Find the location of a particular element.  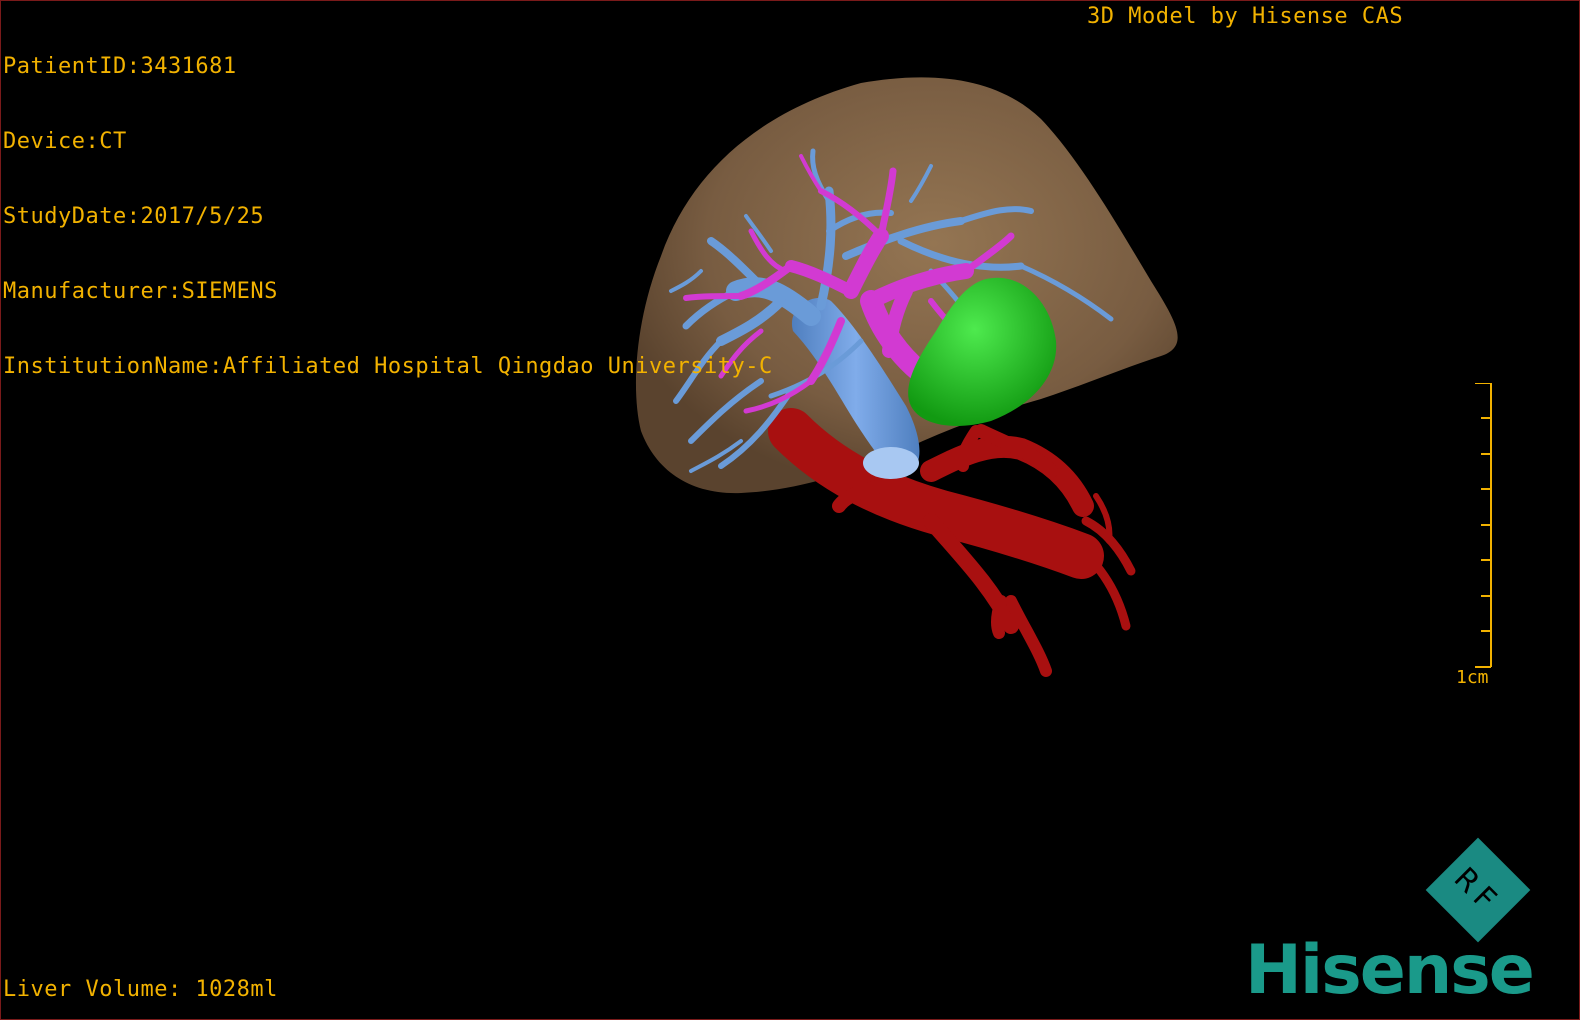

model-credit: 3D Model by Hisense CAS is located at coordinates (1245, 16).